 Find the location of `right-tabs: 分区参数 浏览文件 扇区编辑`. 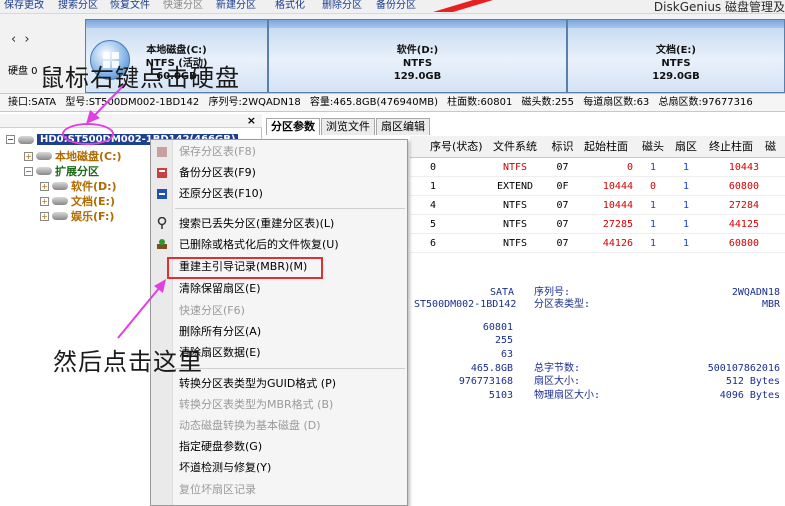

right-tabs: 分区参数 浏览文件 扇区编辑 is located at coordinates (348, 126).